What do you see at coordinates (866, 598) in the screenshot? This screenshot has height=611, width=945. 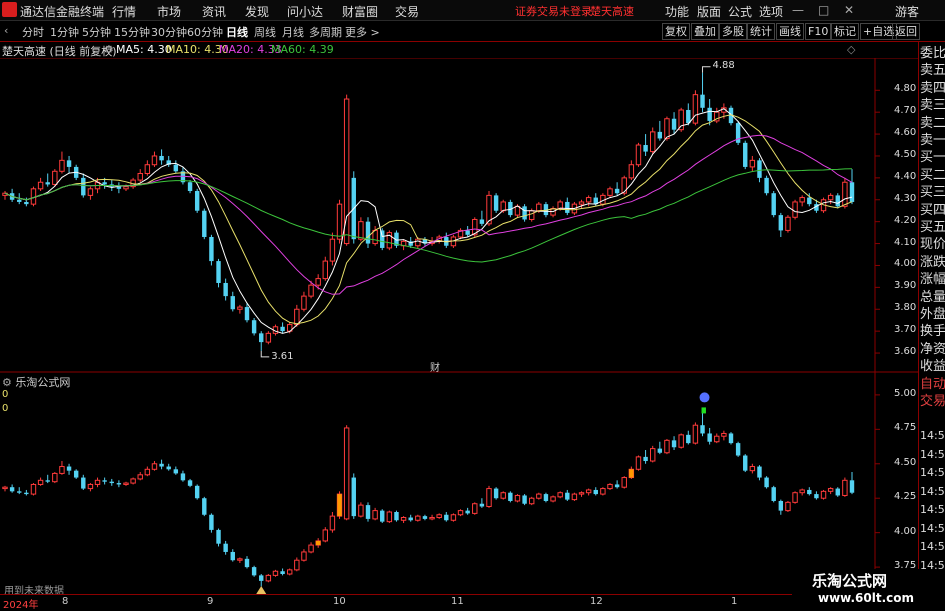 I see `watermark-url: www.60lt.com` at bounding box center [866, 598].